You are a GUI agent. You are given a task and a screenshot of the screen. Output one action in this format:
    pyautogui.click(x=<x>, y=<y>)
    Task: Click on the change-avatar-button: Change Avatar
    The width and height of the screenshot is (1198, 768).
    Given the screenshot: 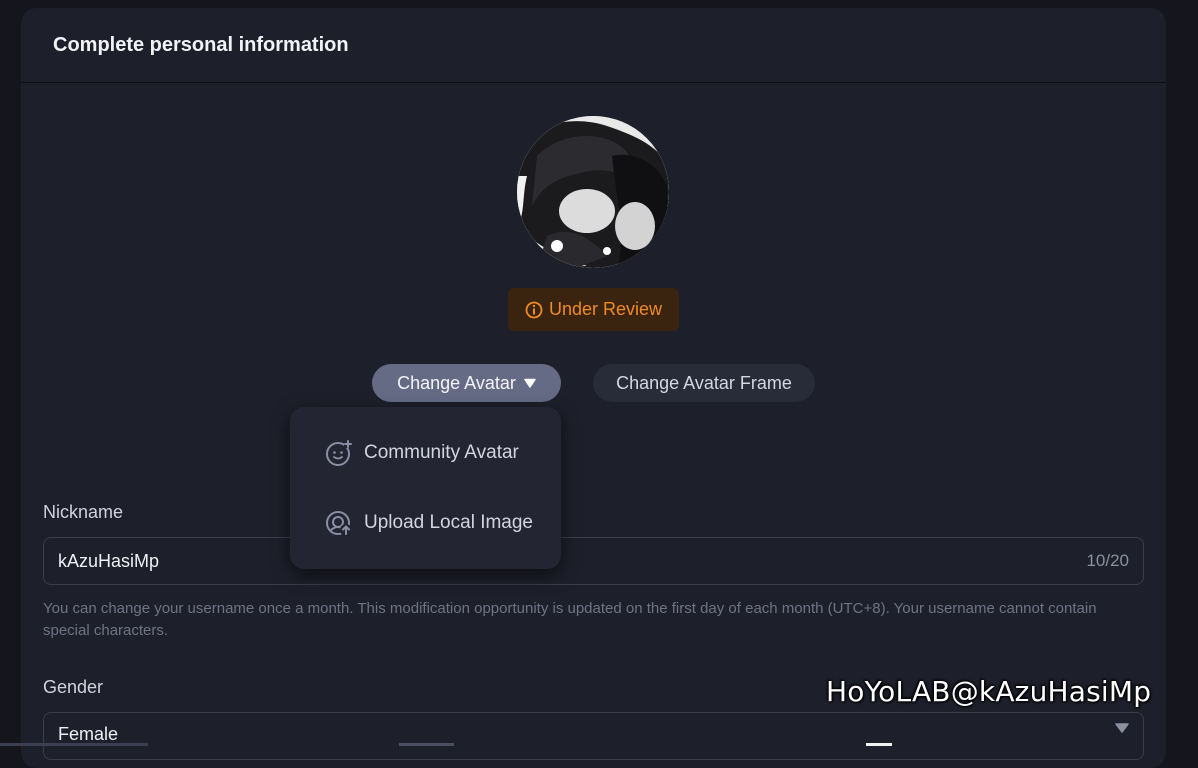 What is the action you would take?
    pyautogui.click(x=466, y=383)
    